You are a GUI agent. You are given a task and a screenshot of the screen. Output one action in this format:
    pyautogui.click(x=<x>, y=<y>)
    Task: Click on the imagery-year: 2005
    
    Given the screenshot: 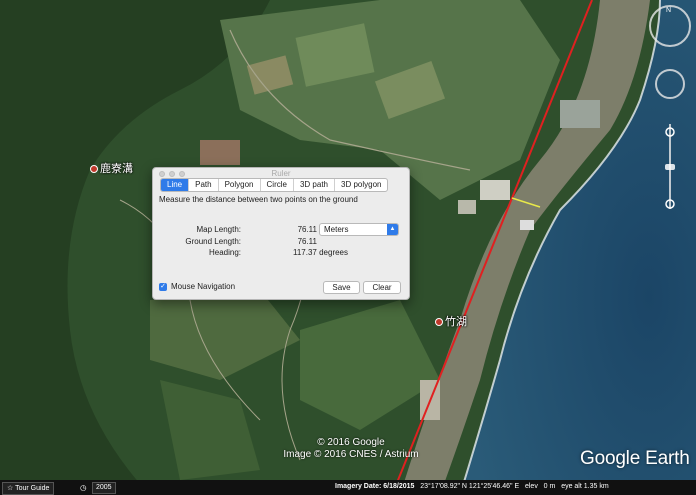 What is the action you would take?
    pyautogui.click(x=104, y=488)
    